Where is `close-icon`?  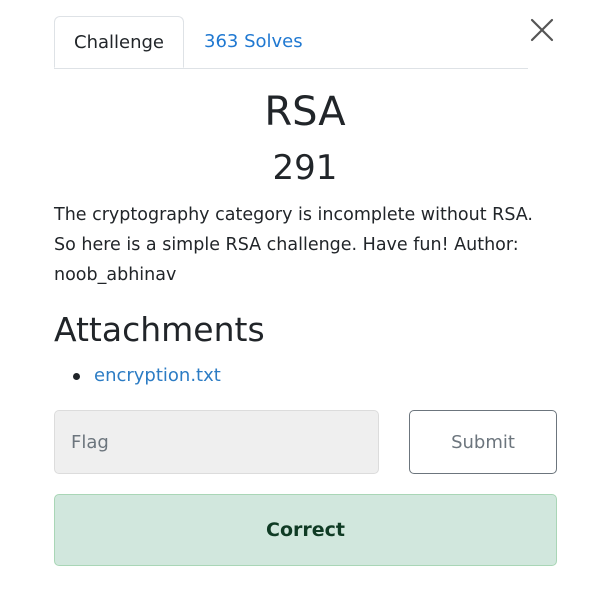
close-icon is located at coordinates (542, 30).